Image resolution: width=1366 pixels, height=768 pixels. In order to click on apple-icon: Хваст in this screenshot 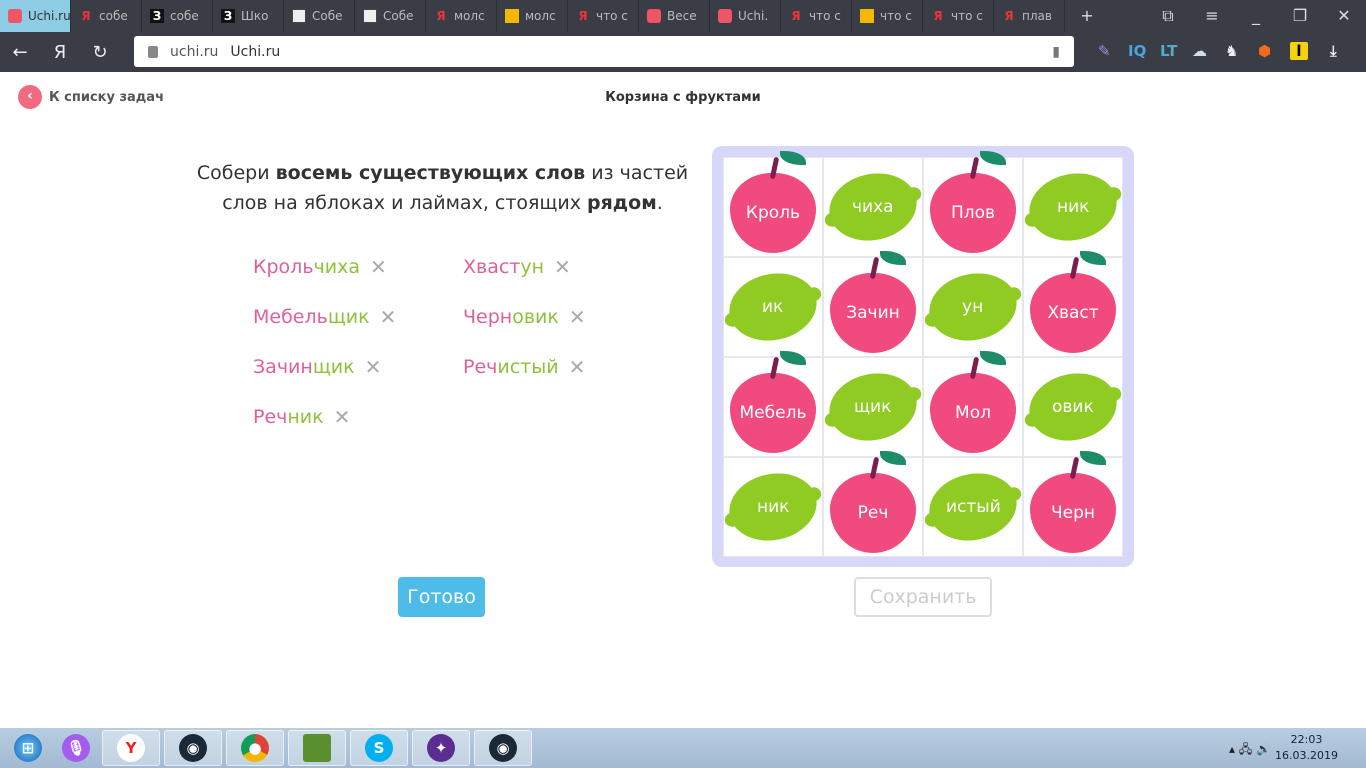, I will do `click(1073, 302)`.